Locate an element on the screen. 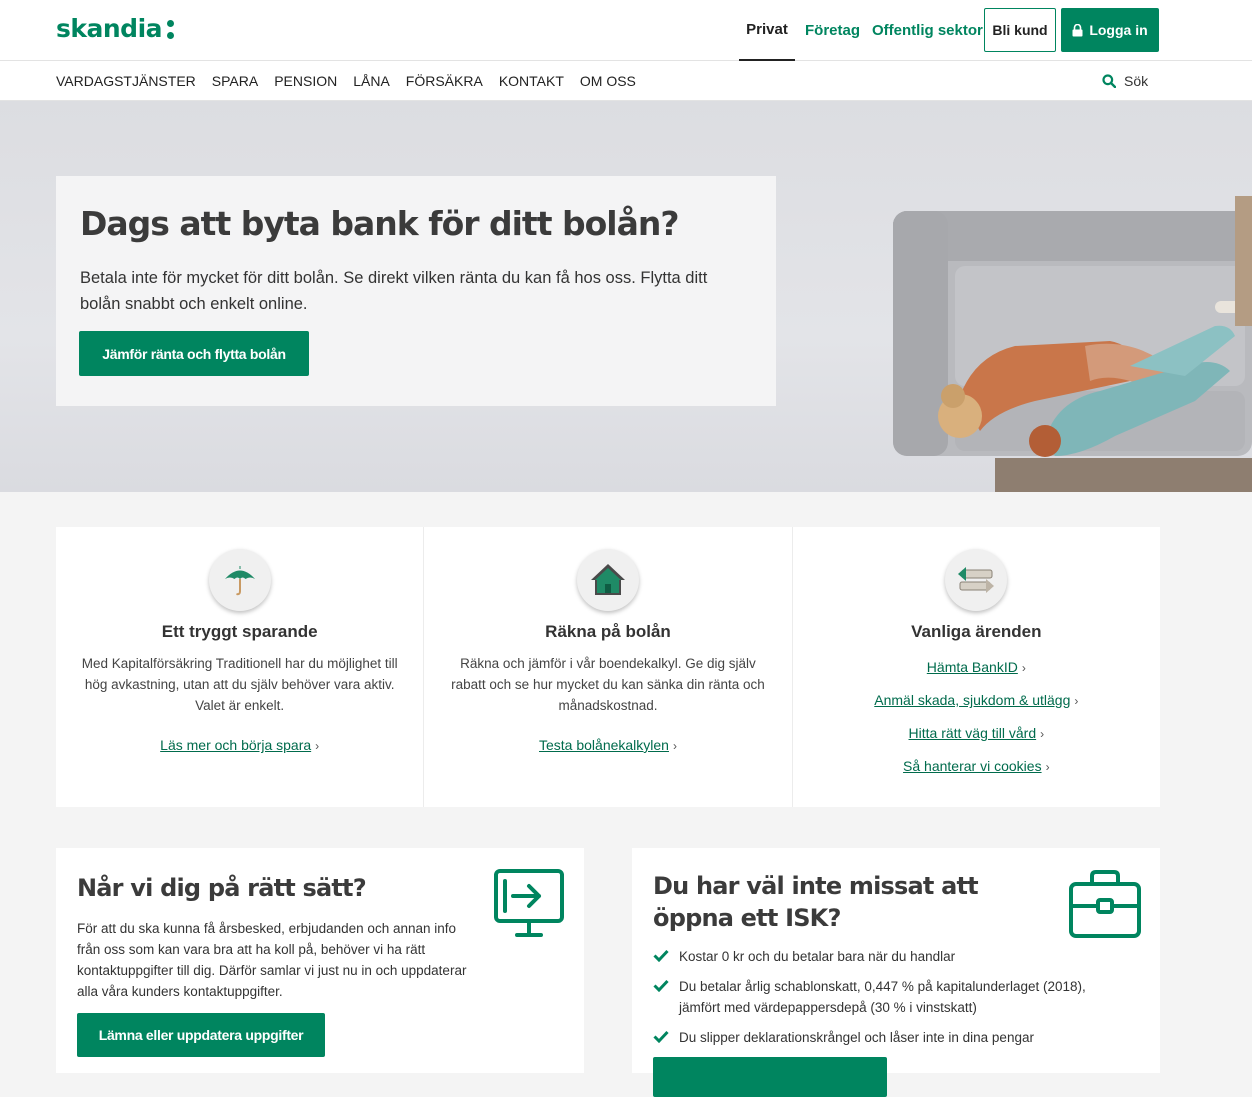 This screenshot has width=1252, height=1097. search-icon is located at coordinates (1109, 81).